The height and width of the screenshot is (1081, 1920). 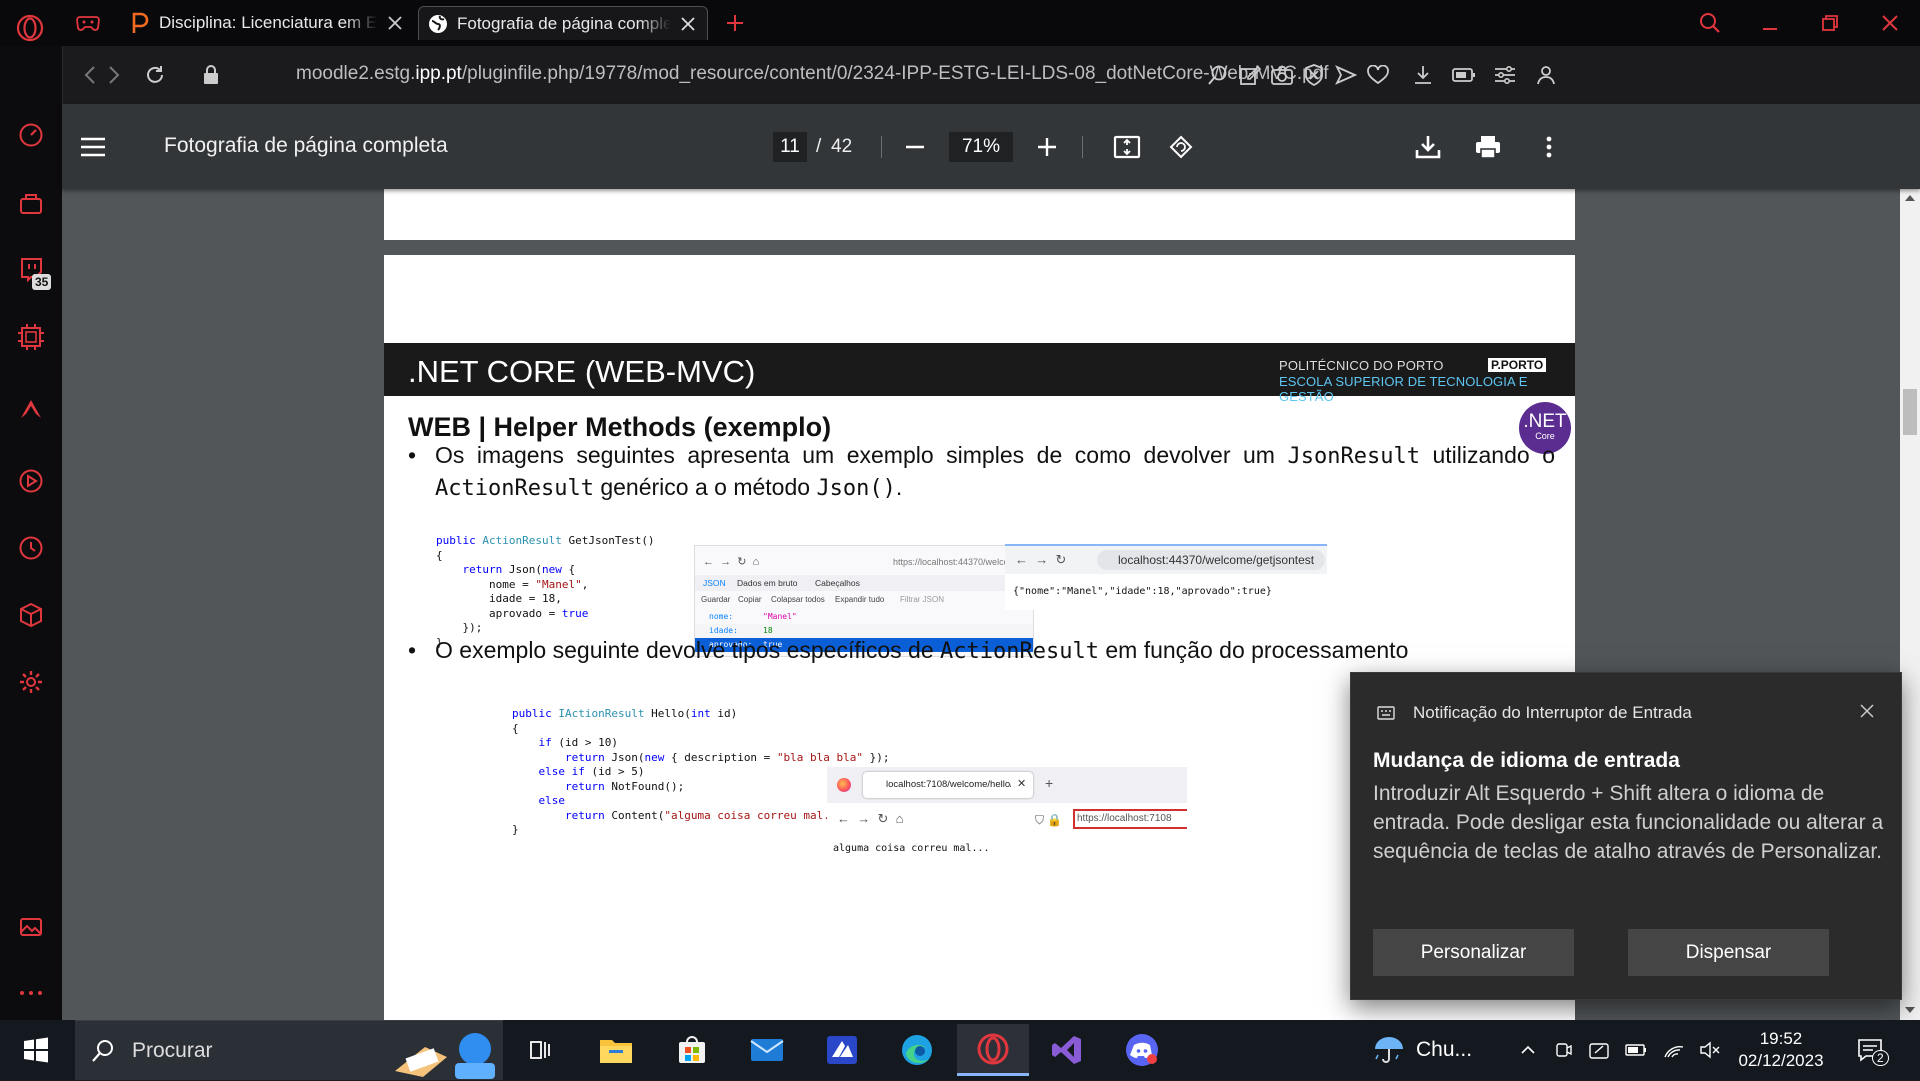 I want to click on edit-icon, so click(x=1250, y=75).